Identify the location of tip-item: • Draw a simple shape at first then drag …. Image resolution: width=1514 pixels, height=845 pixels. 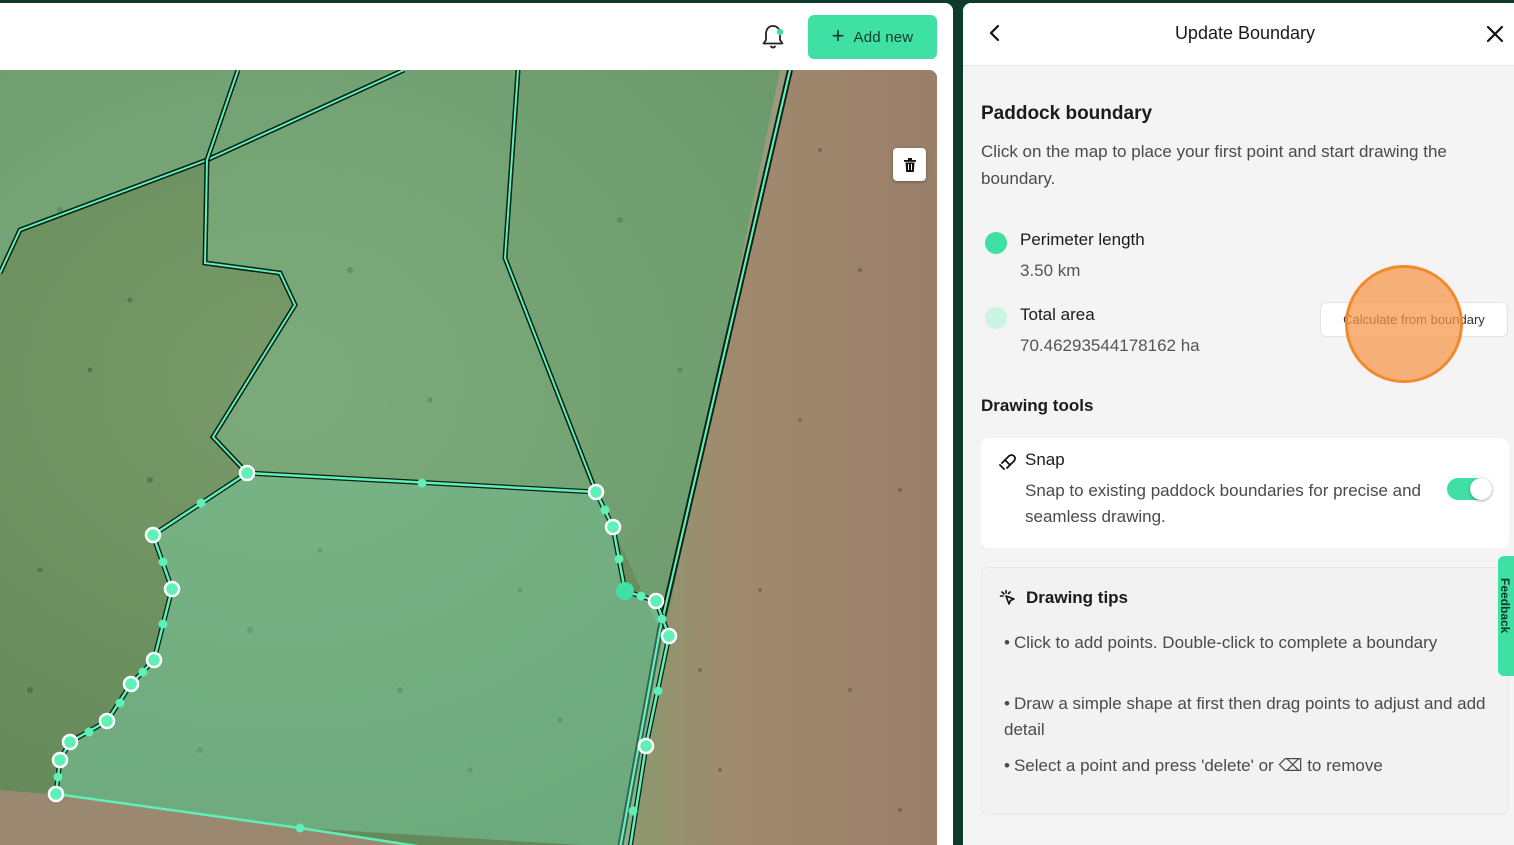
(1245, 716).